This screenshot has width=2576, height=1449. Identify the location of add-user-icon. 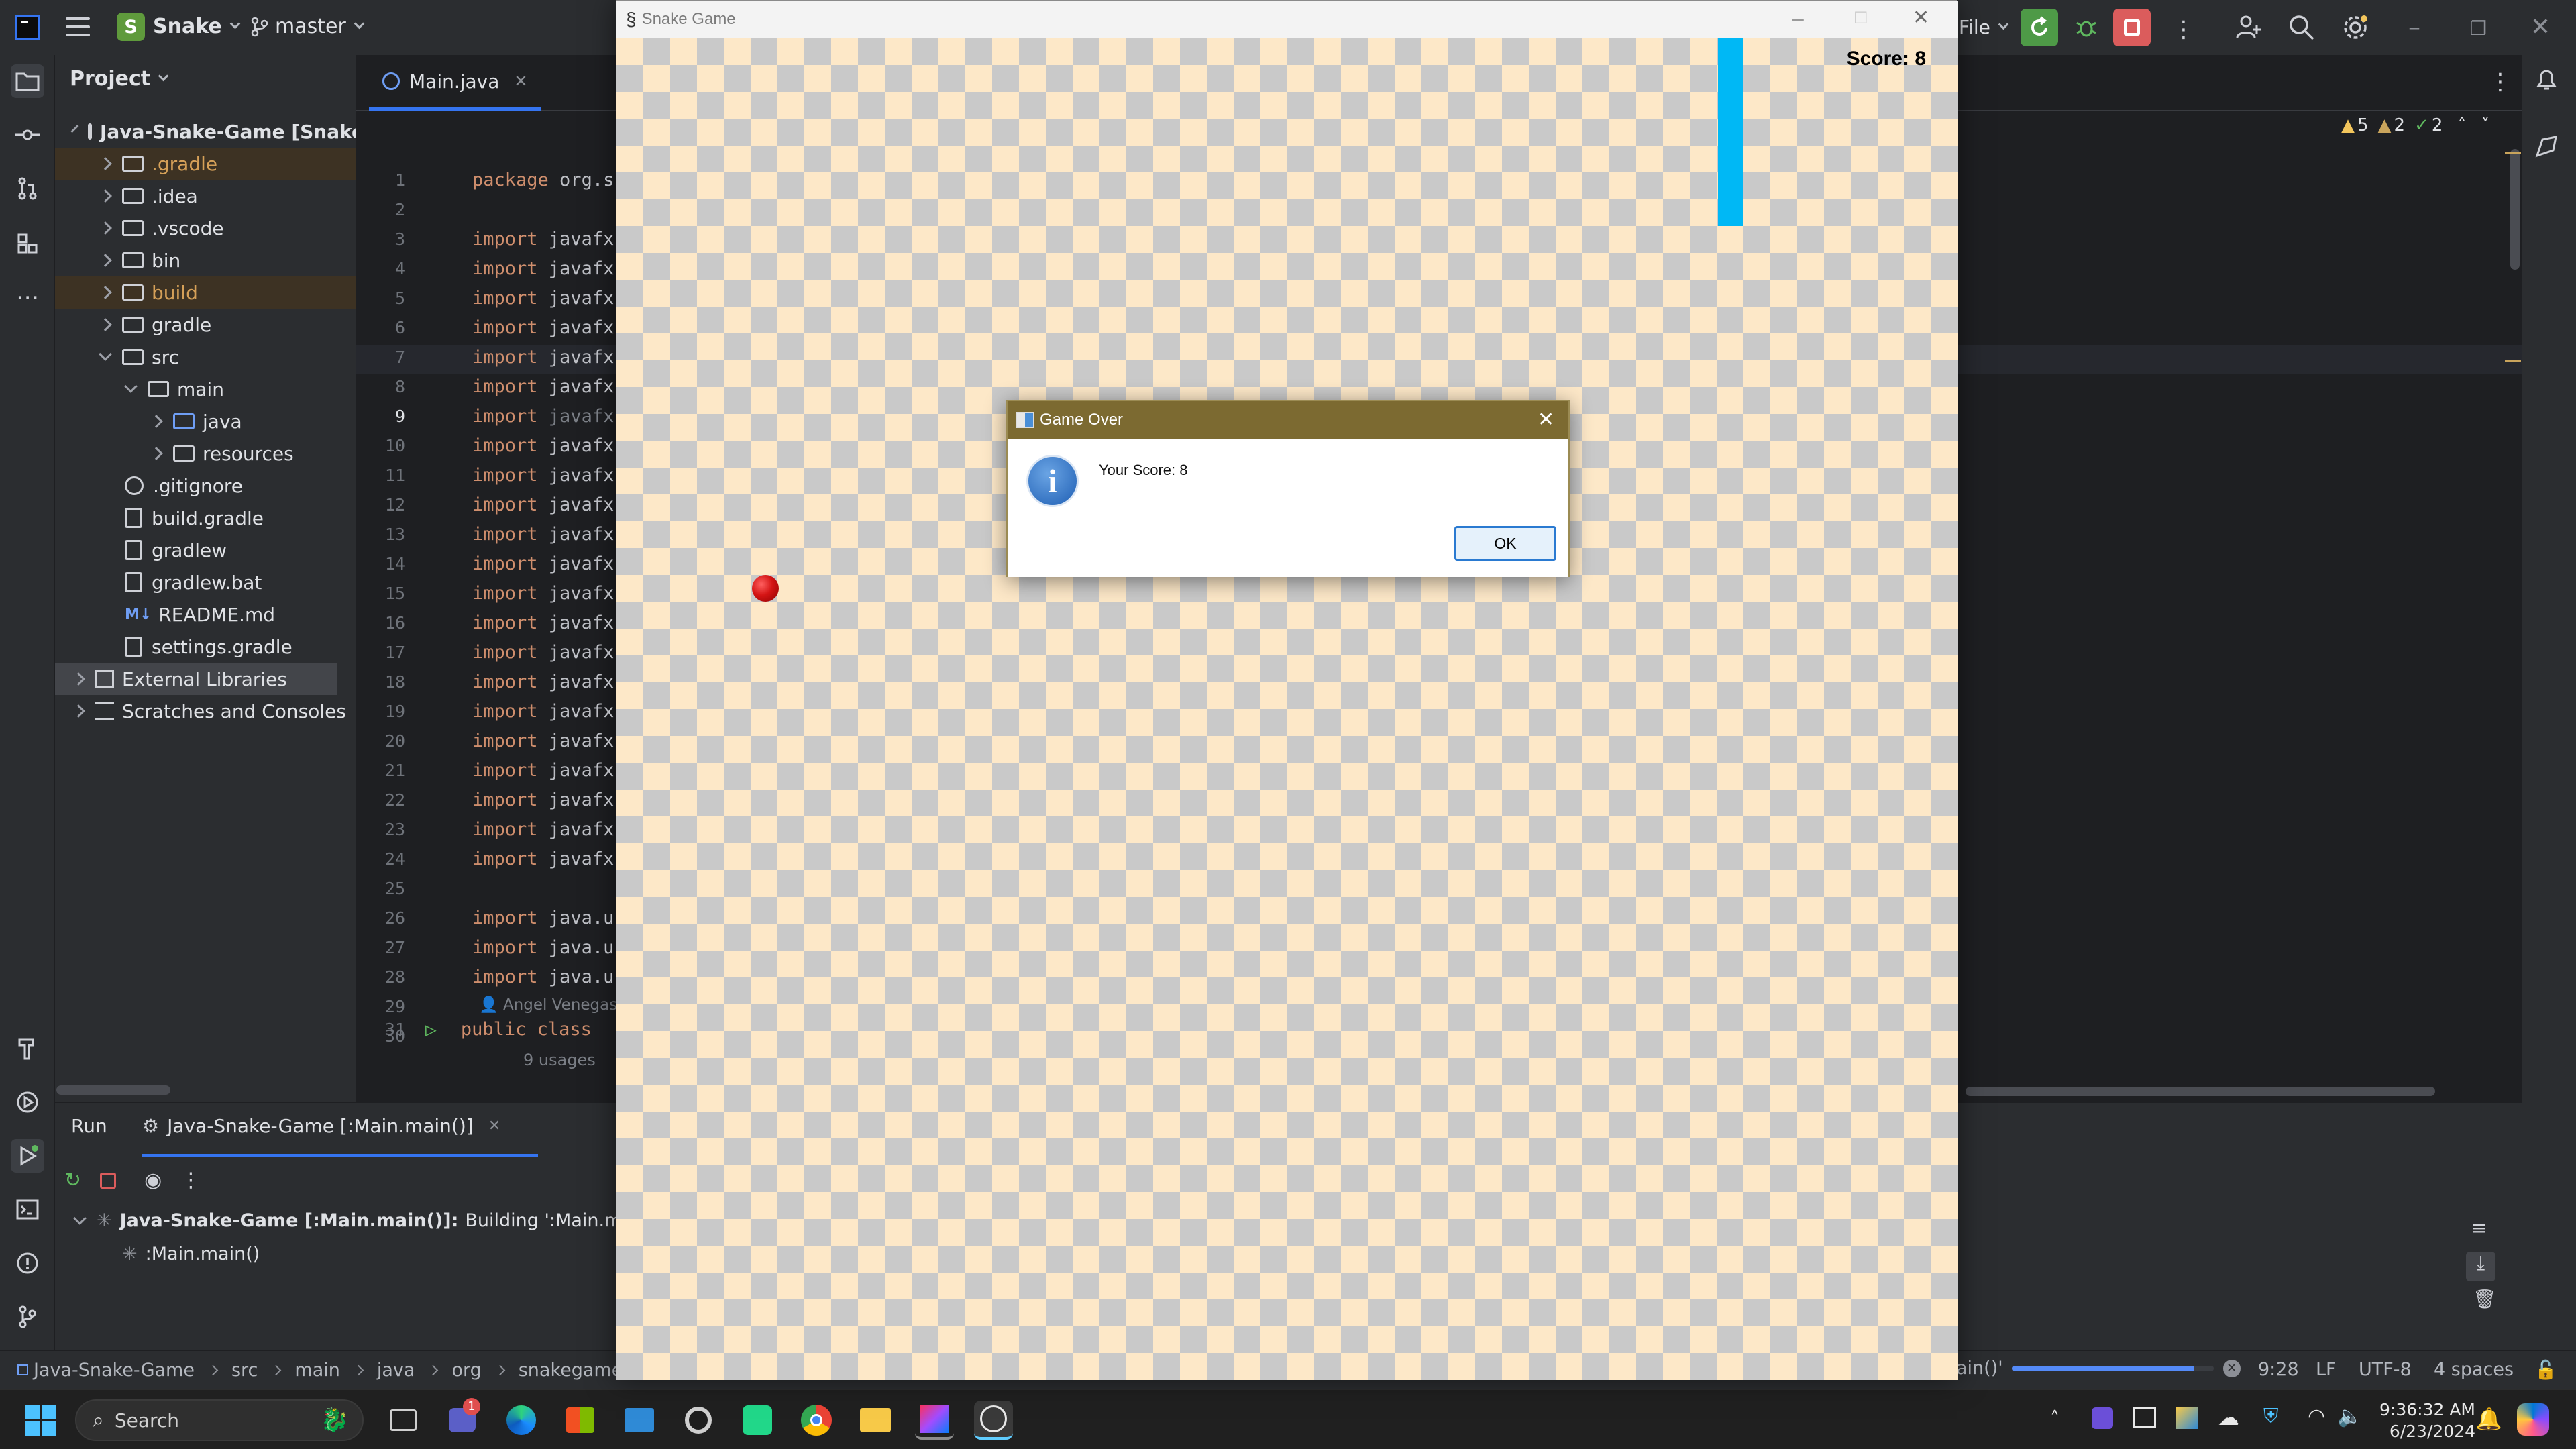
(2248, 29).